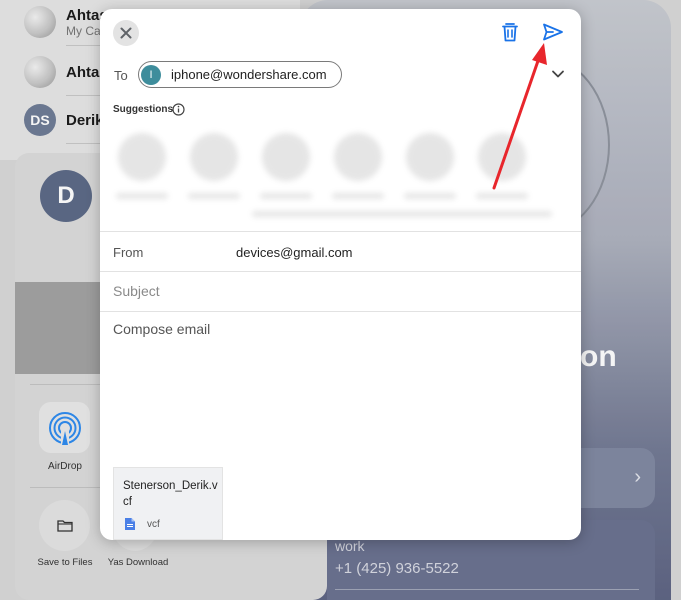 The height and width of the screenshot is (600, 681). I want to click on from-label: From, so click(128, 252).